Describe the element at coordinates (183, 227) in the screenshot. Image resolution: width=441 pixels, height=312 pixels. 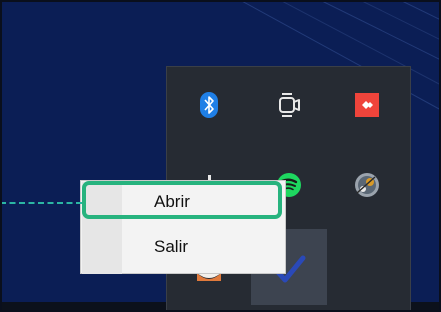
I see `context-menu: Abrir Salir` at that location.